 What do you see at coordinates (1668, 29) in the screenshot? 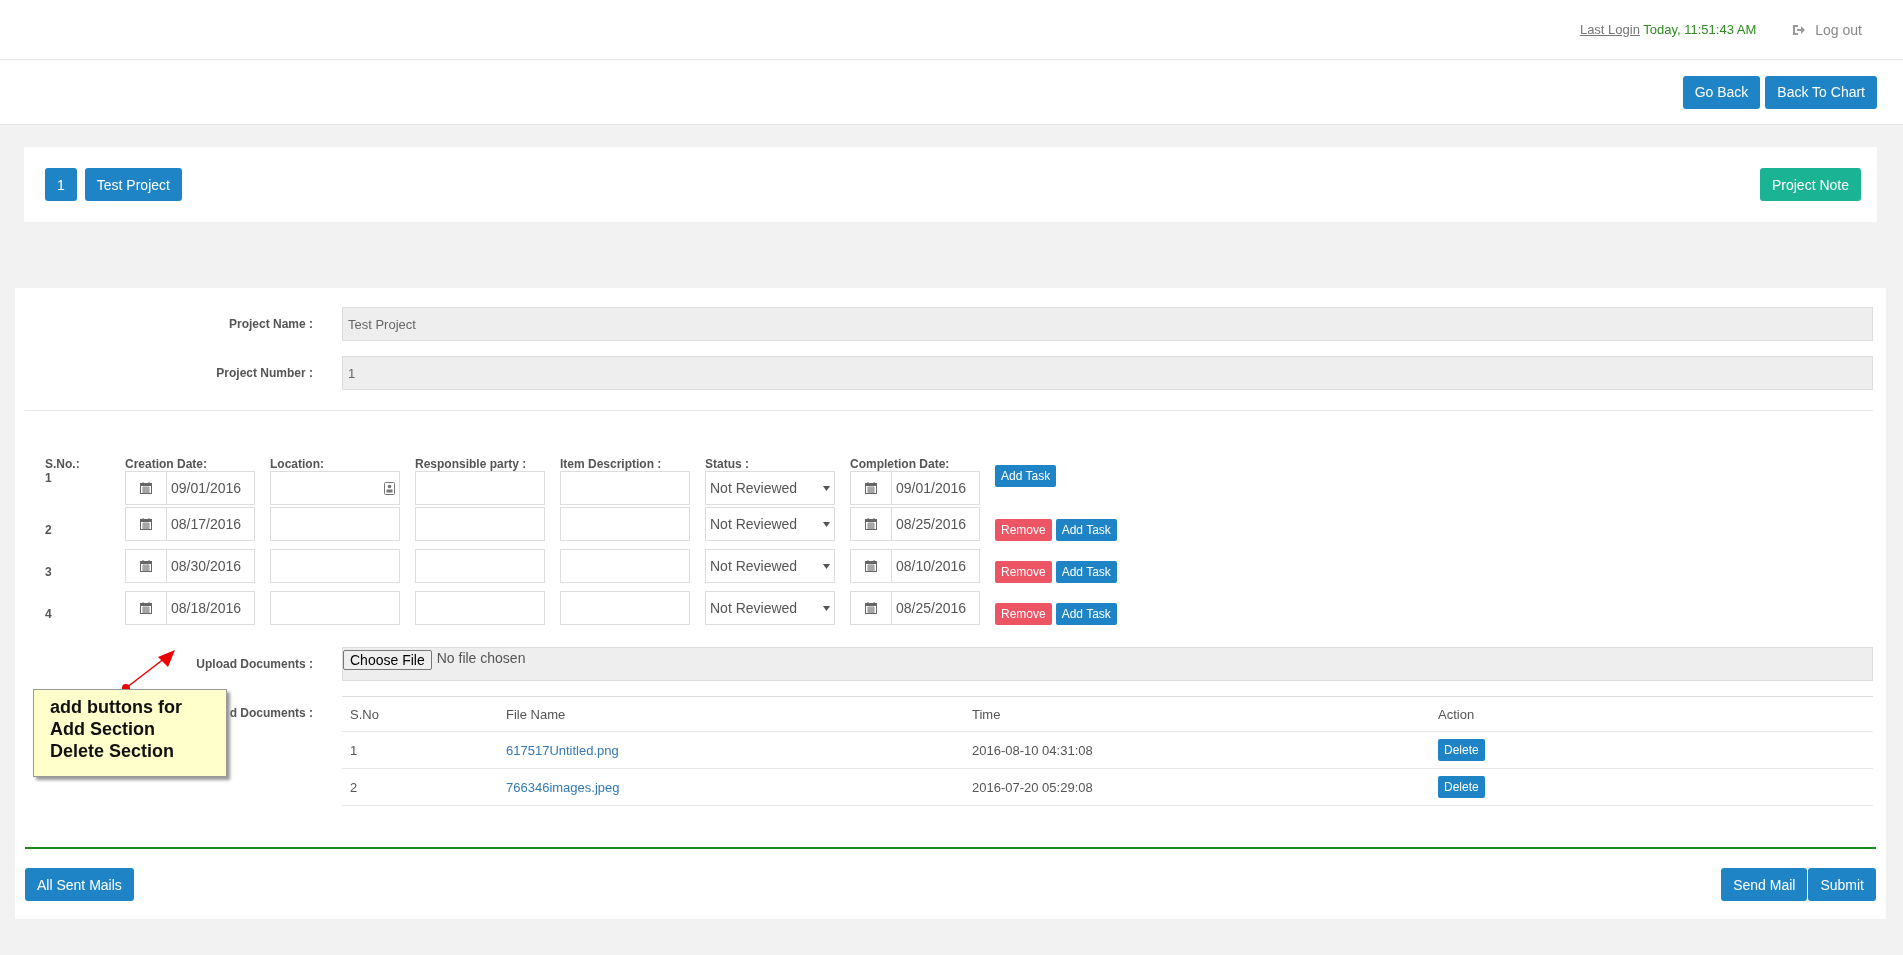
I see `last-login-text: Last Login Today, 11:51:43 AM` at bounding box center [1668, 29].